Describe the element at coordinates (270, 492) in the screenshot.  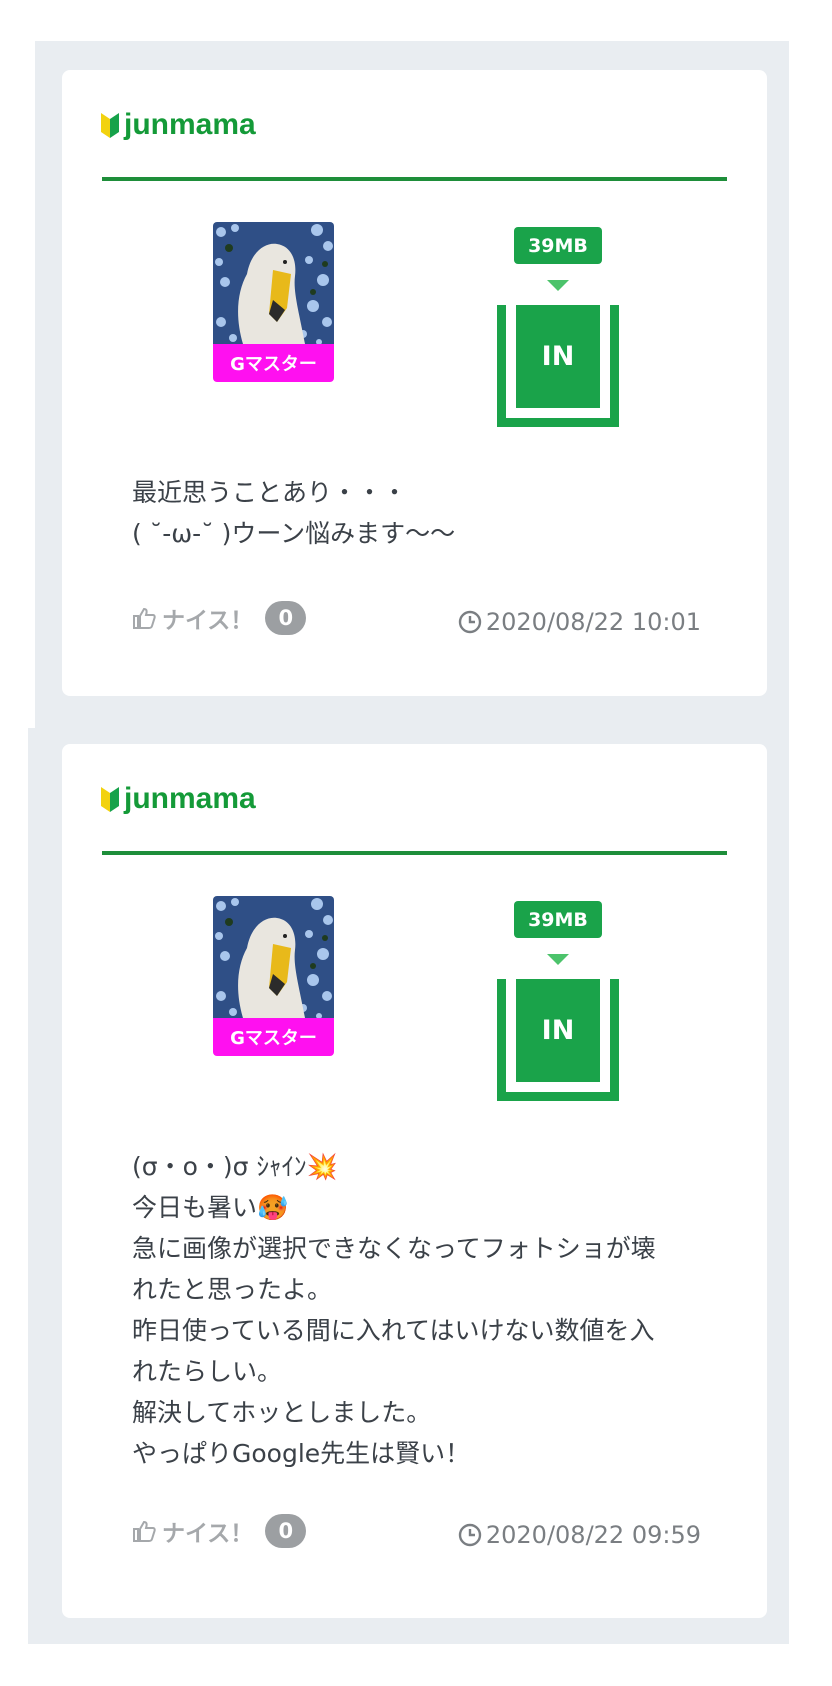
I see `message-line: 最近思うことあり・・・` at that location.